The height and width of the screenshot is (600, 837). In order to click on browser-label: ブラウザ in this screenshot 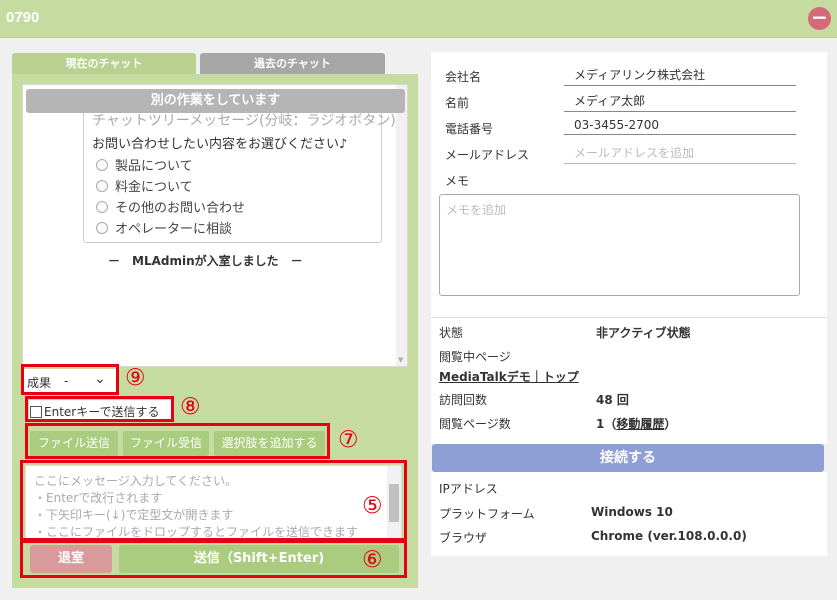, I will do `click(463, 538)`.